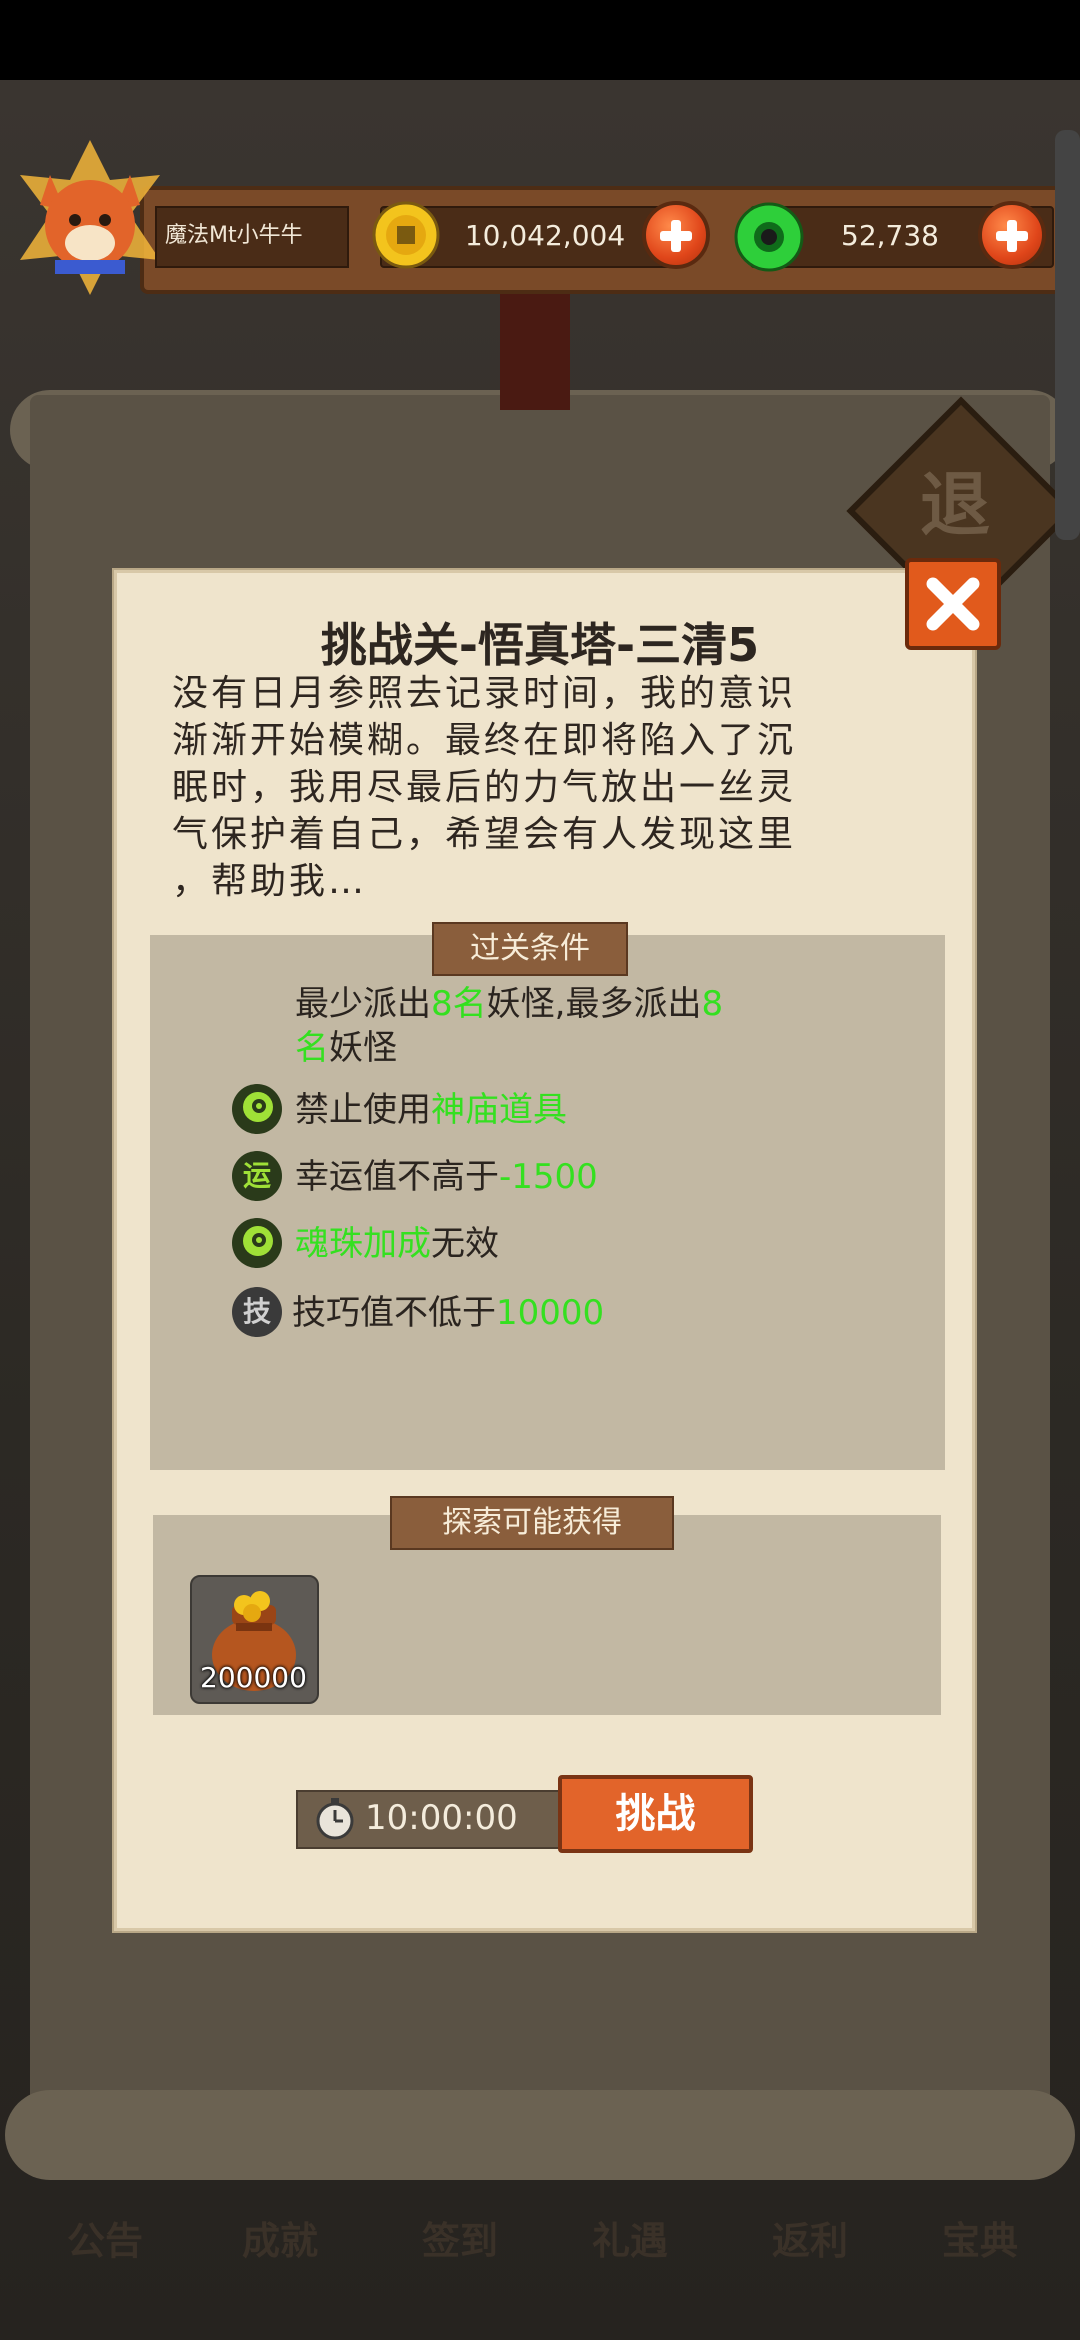 This screenshot has height=2340, width=1080. Describe the element at coordinates (253, 1677) in the screenshot. I see `reward-quantity: 200000` at that location.